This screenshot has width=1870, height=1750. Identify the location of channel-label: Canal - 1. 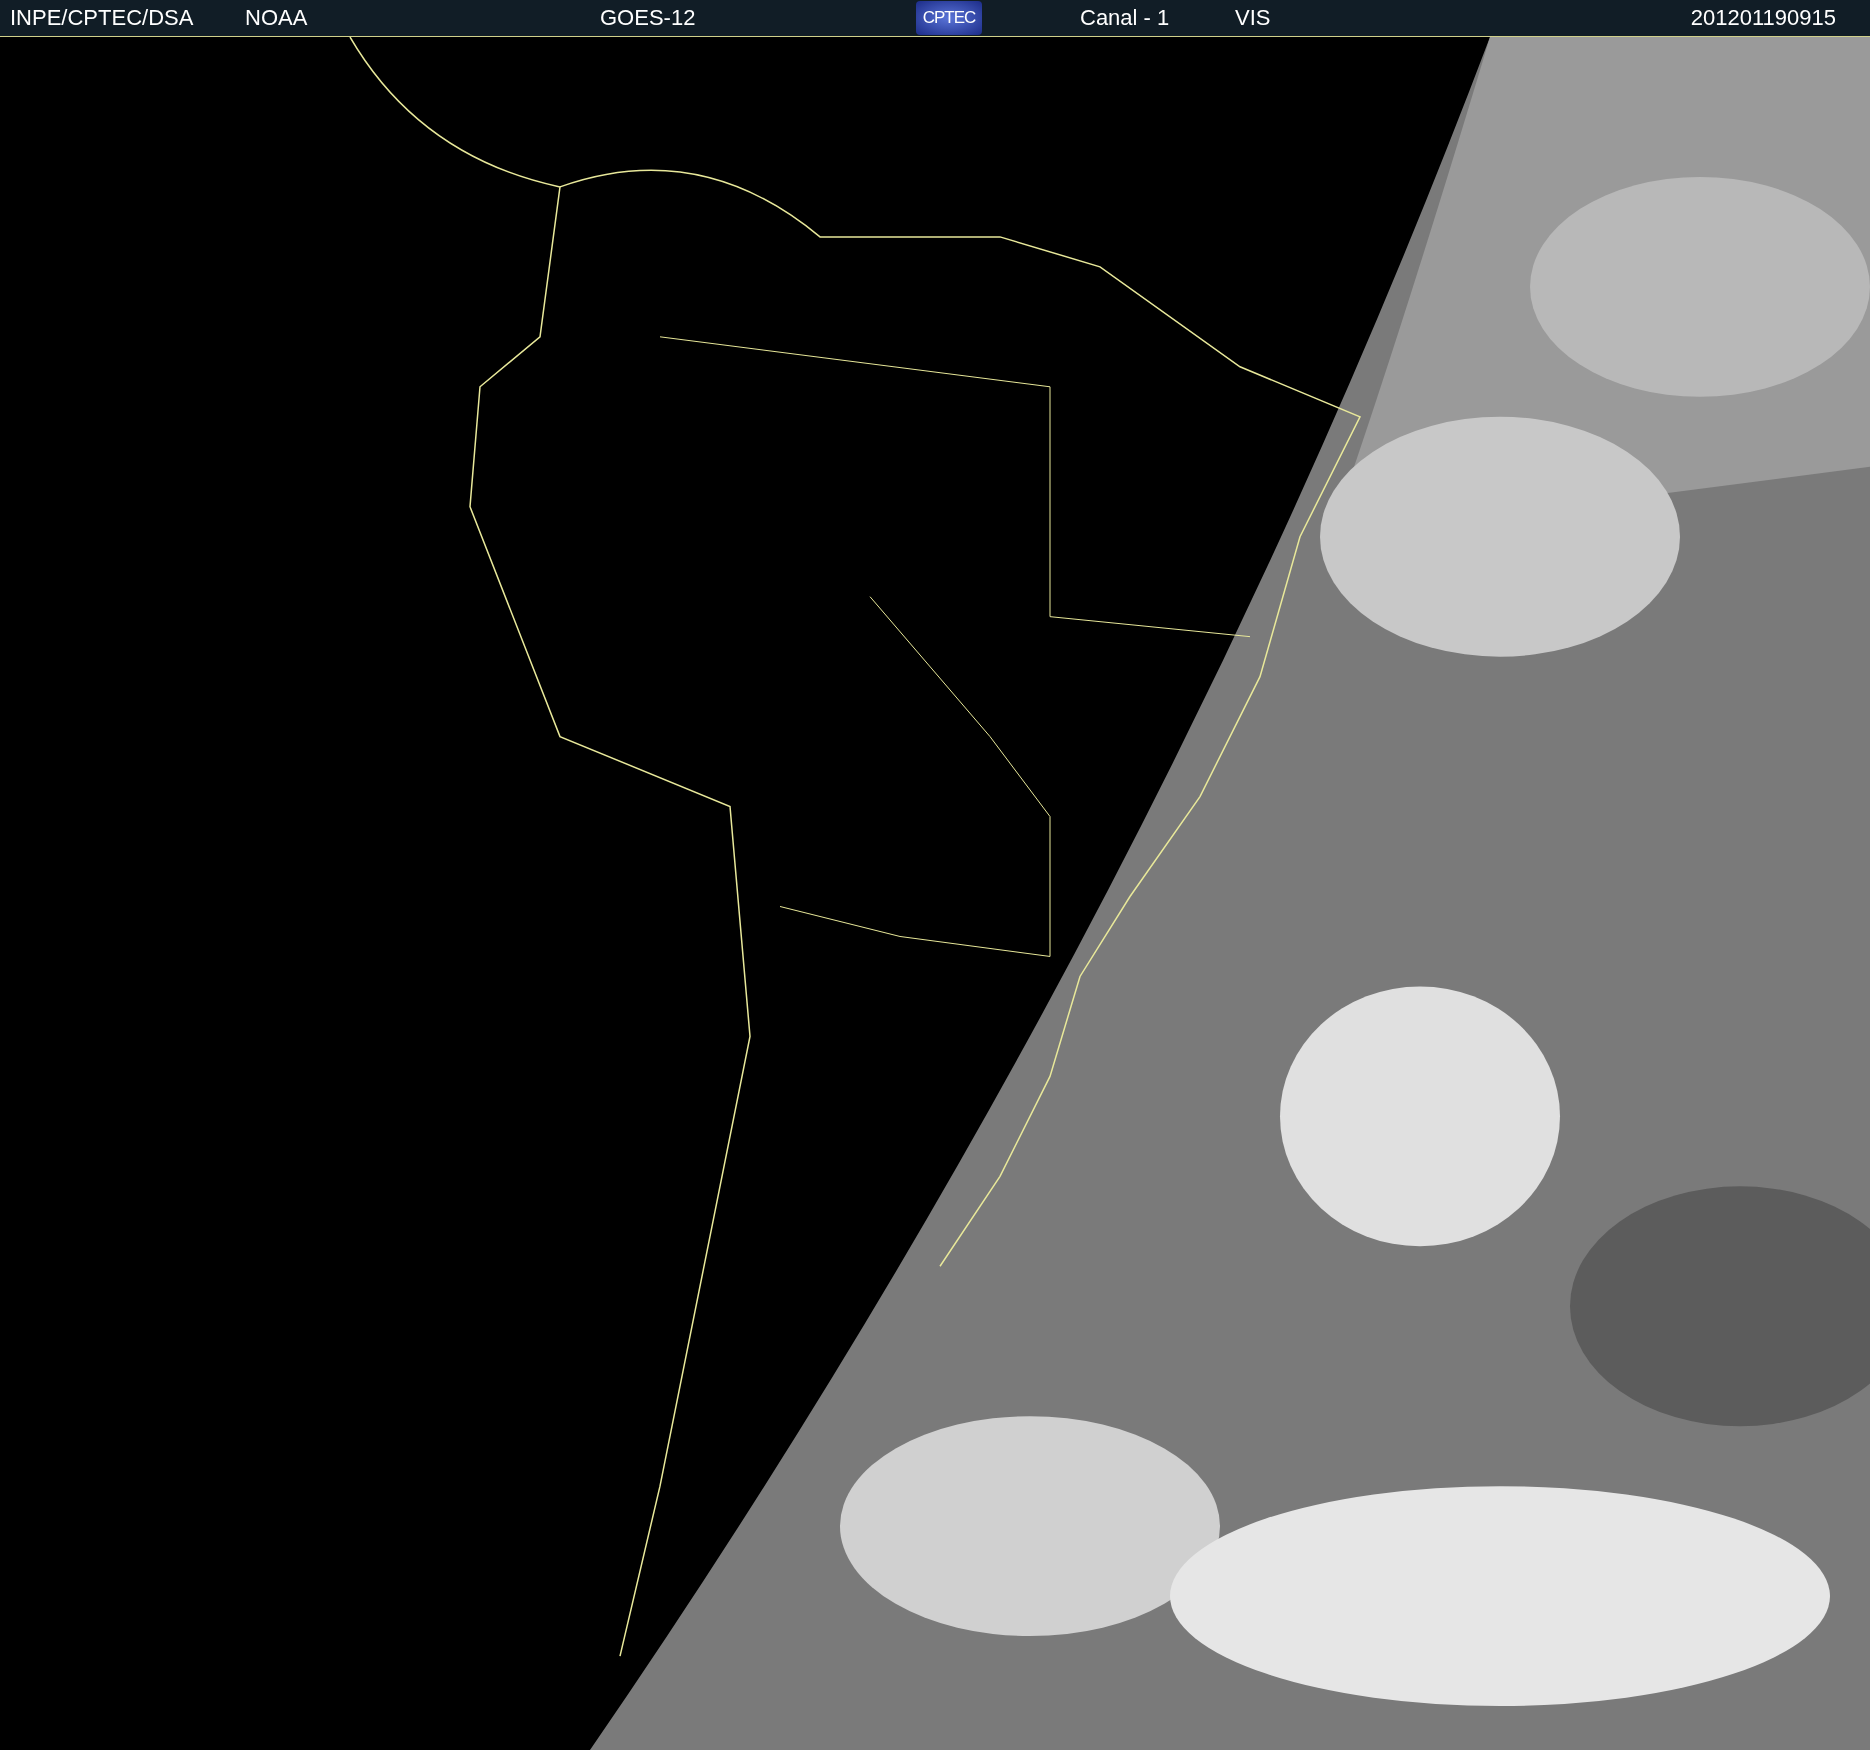
(1125, 18).